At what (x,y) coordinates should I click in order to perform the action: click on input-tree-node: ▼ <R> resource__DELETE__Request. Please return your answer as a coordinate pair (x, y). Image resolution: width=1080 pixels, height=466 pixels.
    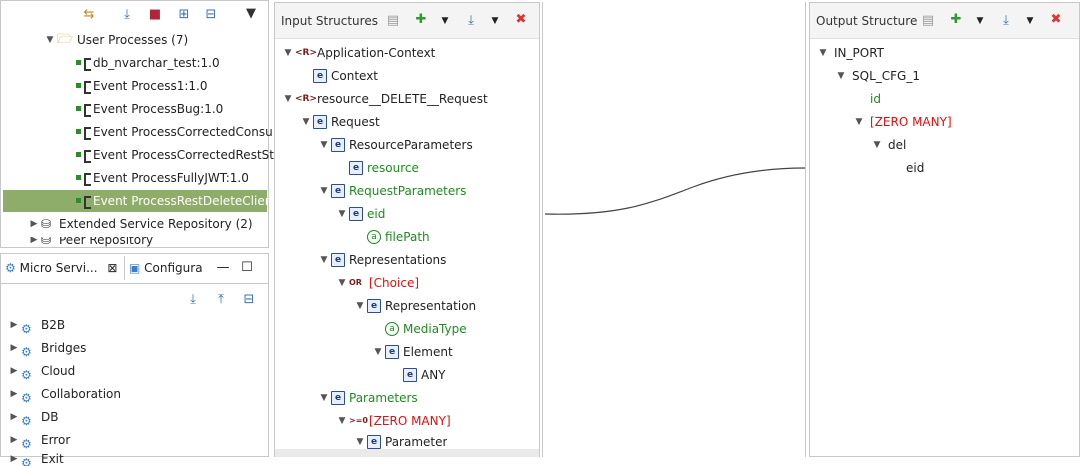
    Looking at the image, I should click on (384, 99).